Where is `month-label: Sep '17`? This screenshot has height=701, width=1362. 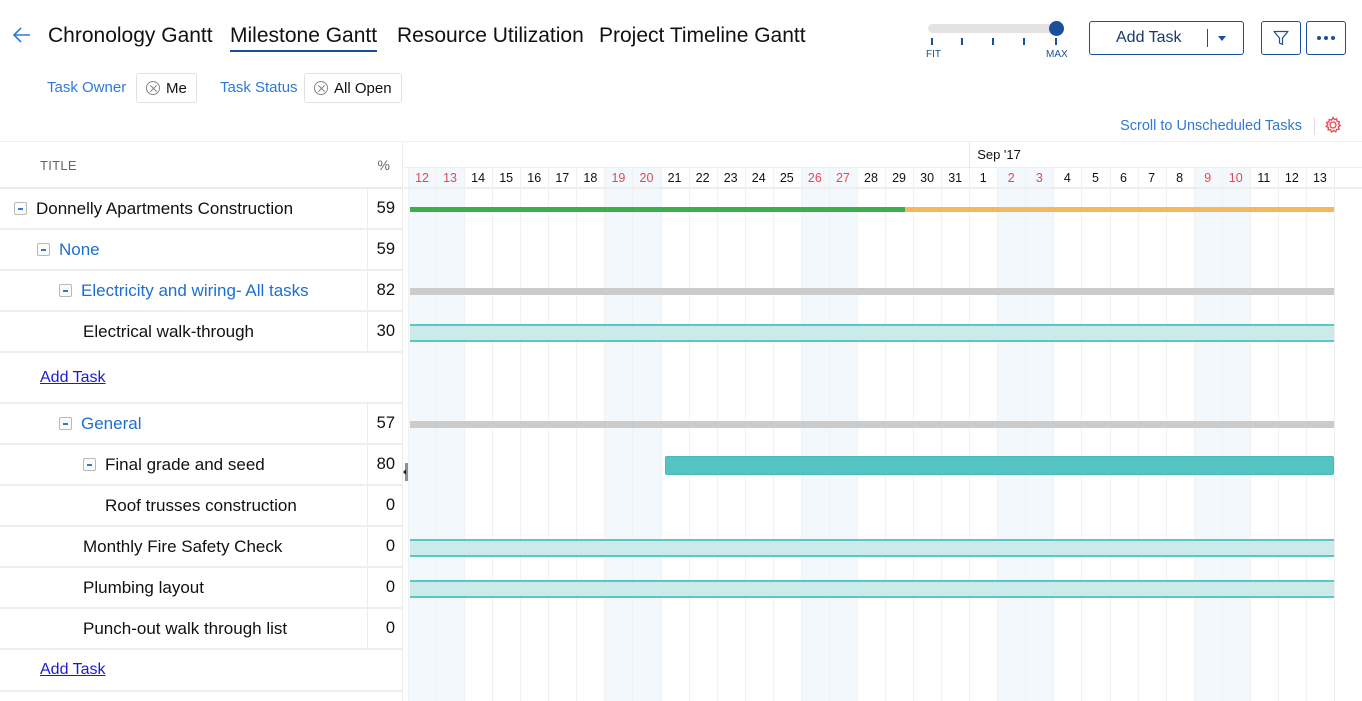
month-label: Sep '17 is located at coordinates (999, 154).